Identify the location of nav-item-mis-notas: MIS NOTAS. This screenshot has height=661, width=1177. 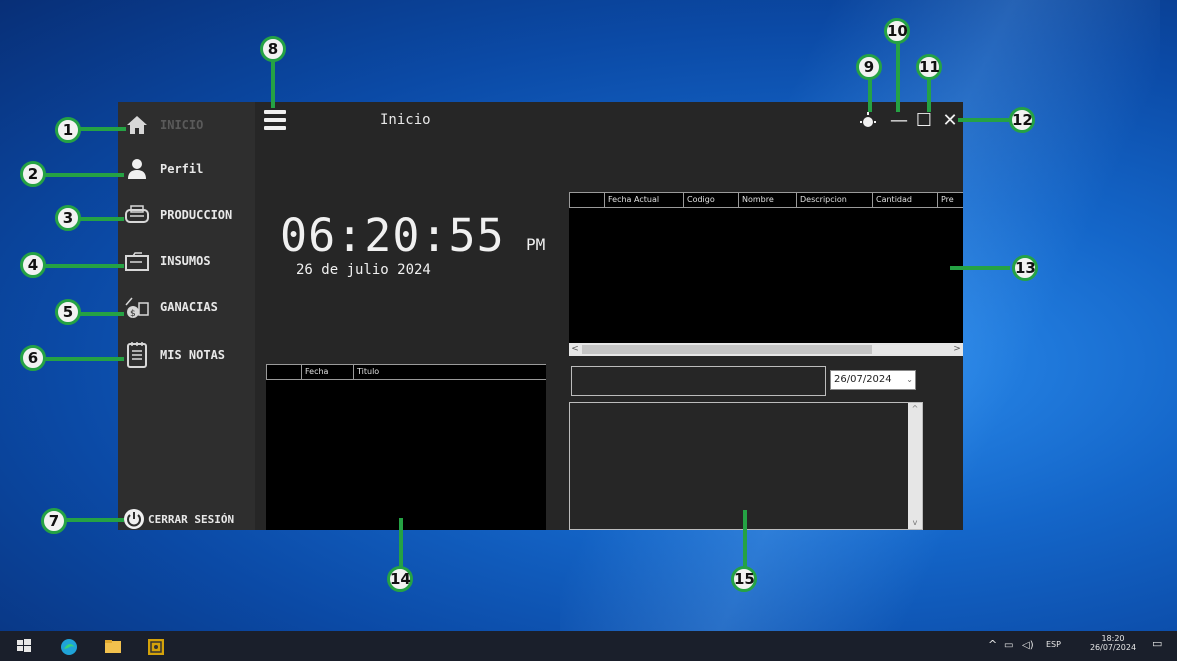
(188, 355).